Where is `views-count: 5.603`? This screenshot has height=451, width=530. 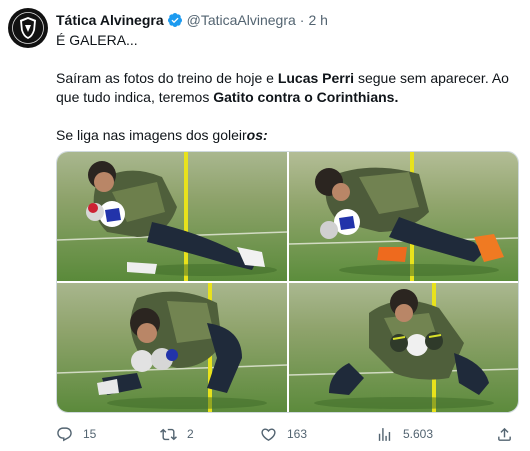
views-count: 5.603 is located at coordinates (418, 434).